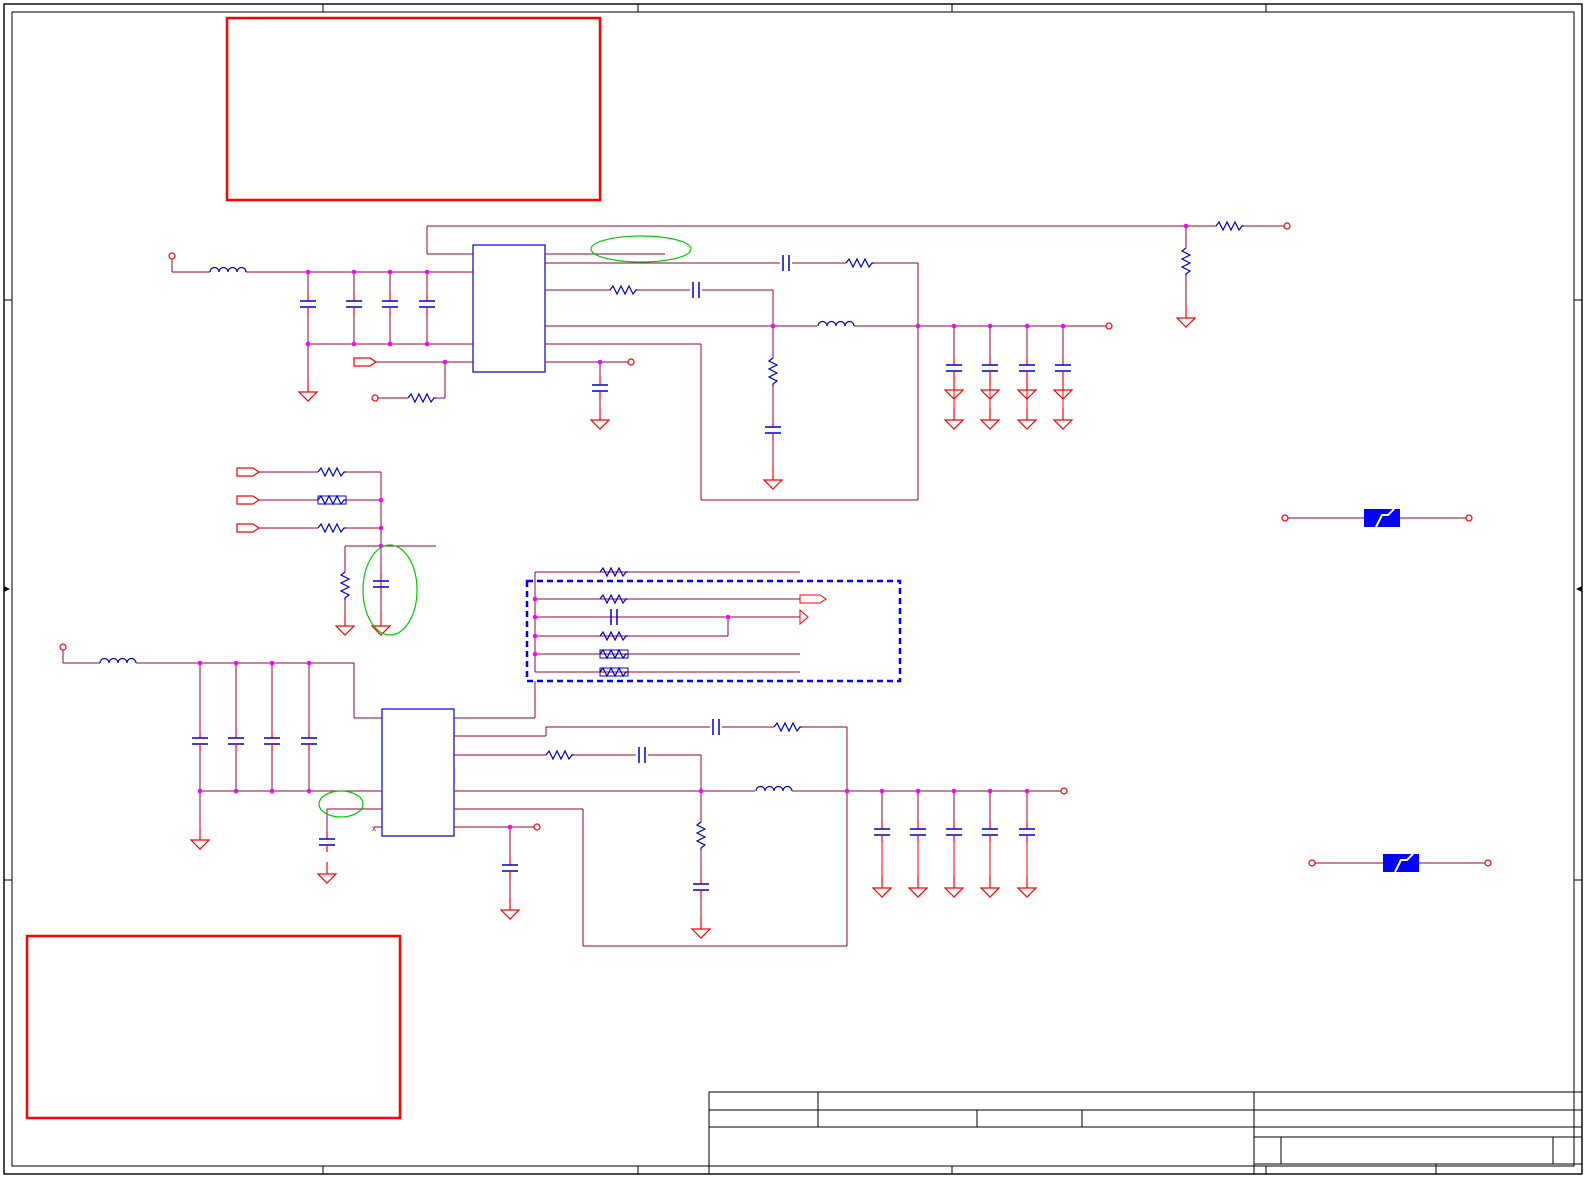 The image size is (1589, 1180). I want to click on optional-resistor-group, so click(713, 625).